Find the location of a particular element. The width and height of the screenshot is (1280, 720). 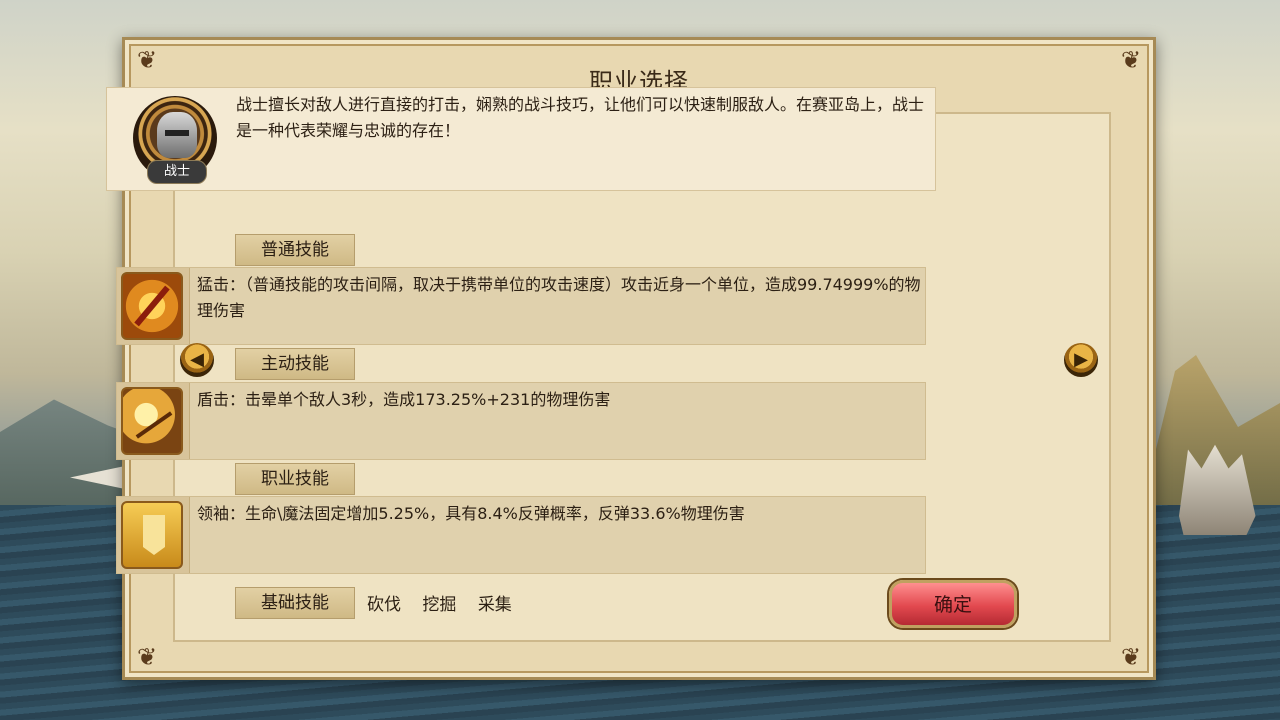

strike-skill-icon is located at coordinates (152, 306).